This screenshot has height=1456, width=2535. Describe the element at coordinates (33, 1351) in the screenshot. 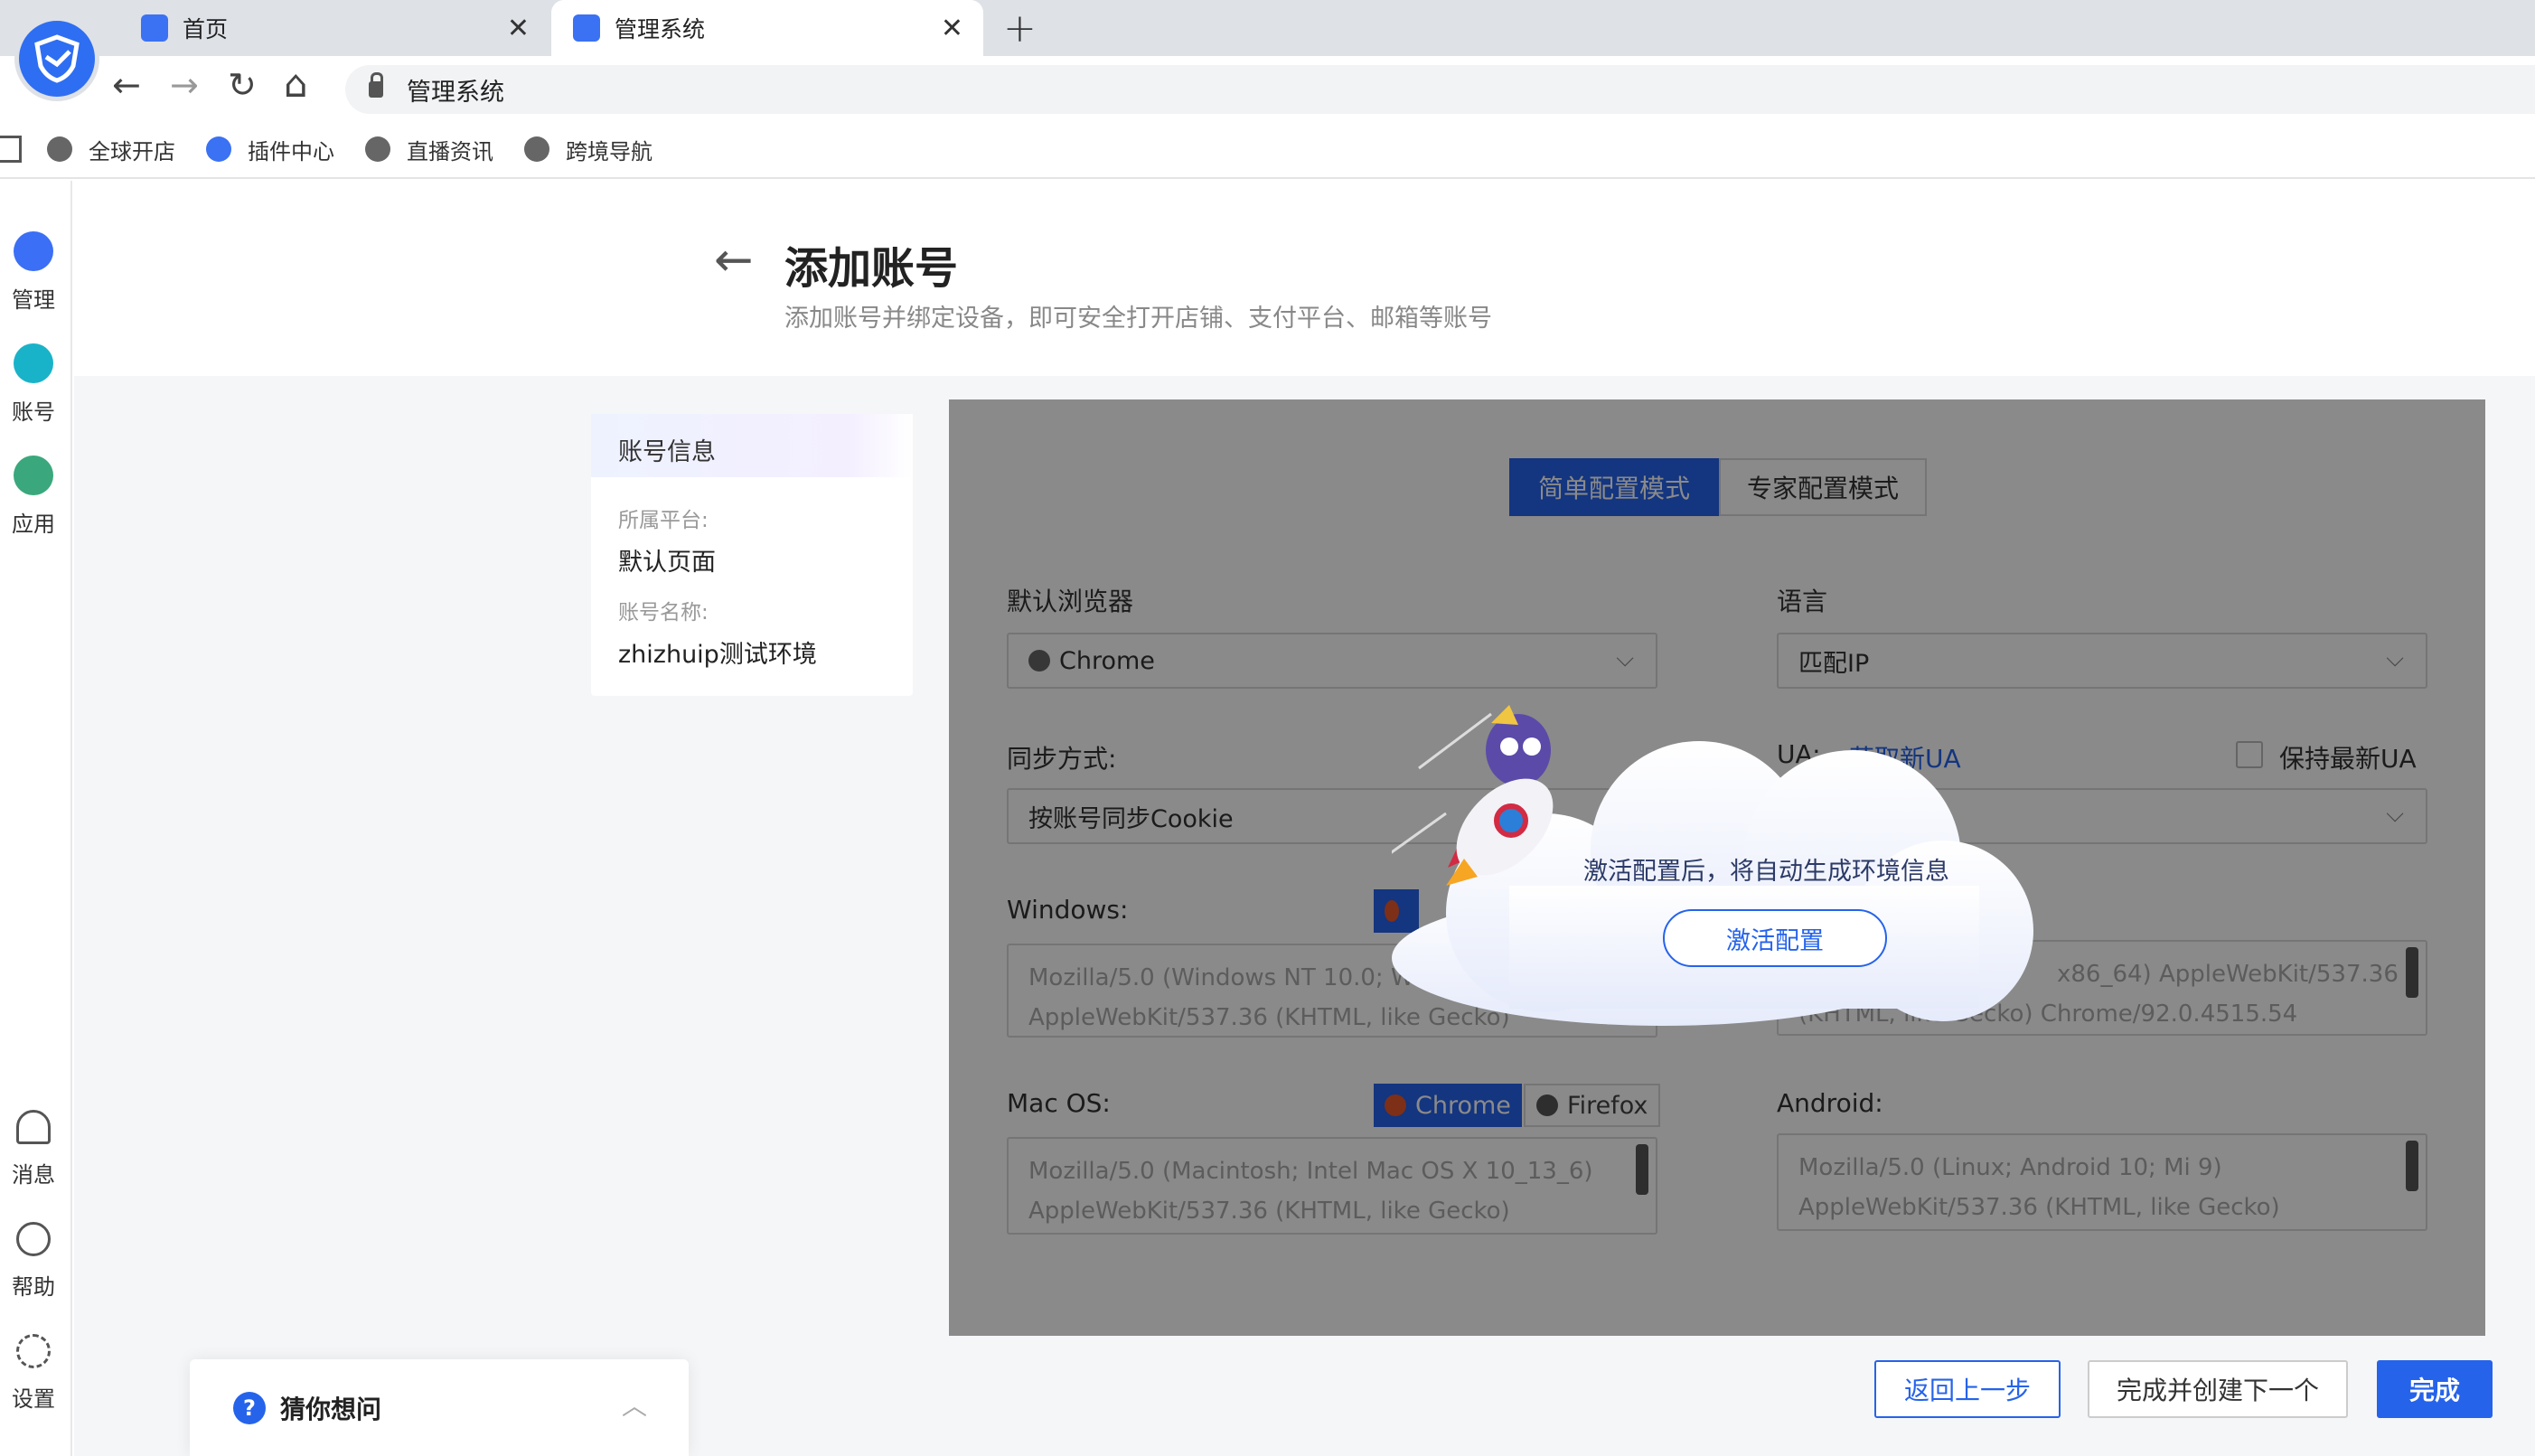

I see `gear-icon` at that location.